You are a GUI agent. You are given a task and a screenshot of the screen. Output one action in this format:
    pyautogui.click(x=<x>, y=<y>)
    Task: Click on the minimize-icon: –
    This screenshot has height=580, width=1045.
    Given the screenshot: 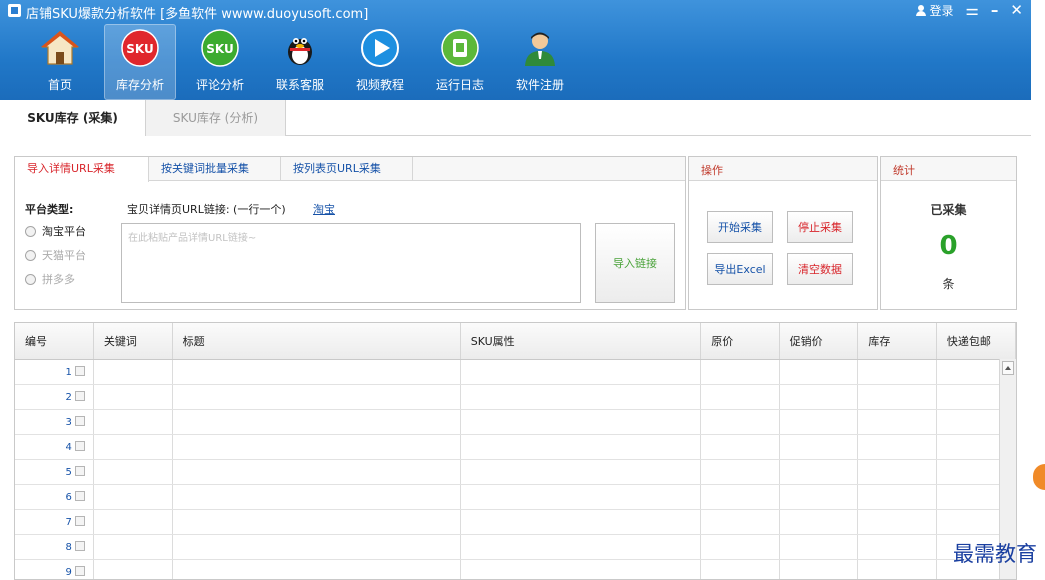 What is the action you would take?
    pyautogui.click(x=995, y=10)
    